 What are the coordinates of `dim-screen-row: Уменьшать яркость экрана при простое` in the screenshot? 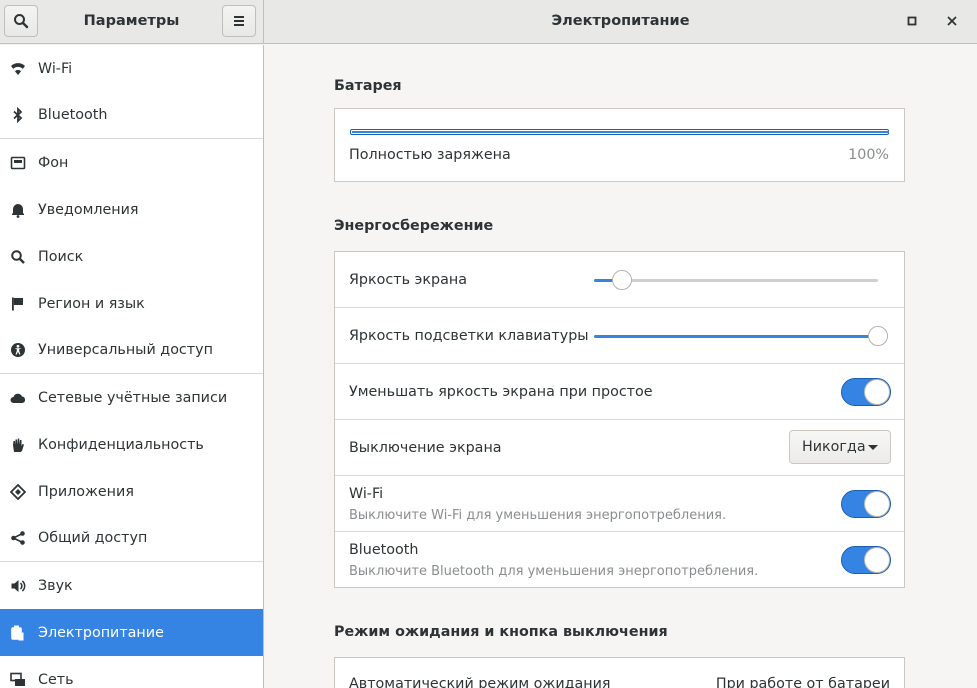 It's located at (619, 392).